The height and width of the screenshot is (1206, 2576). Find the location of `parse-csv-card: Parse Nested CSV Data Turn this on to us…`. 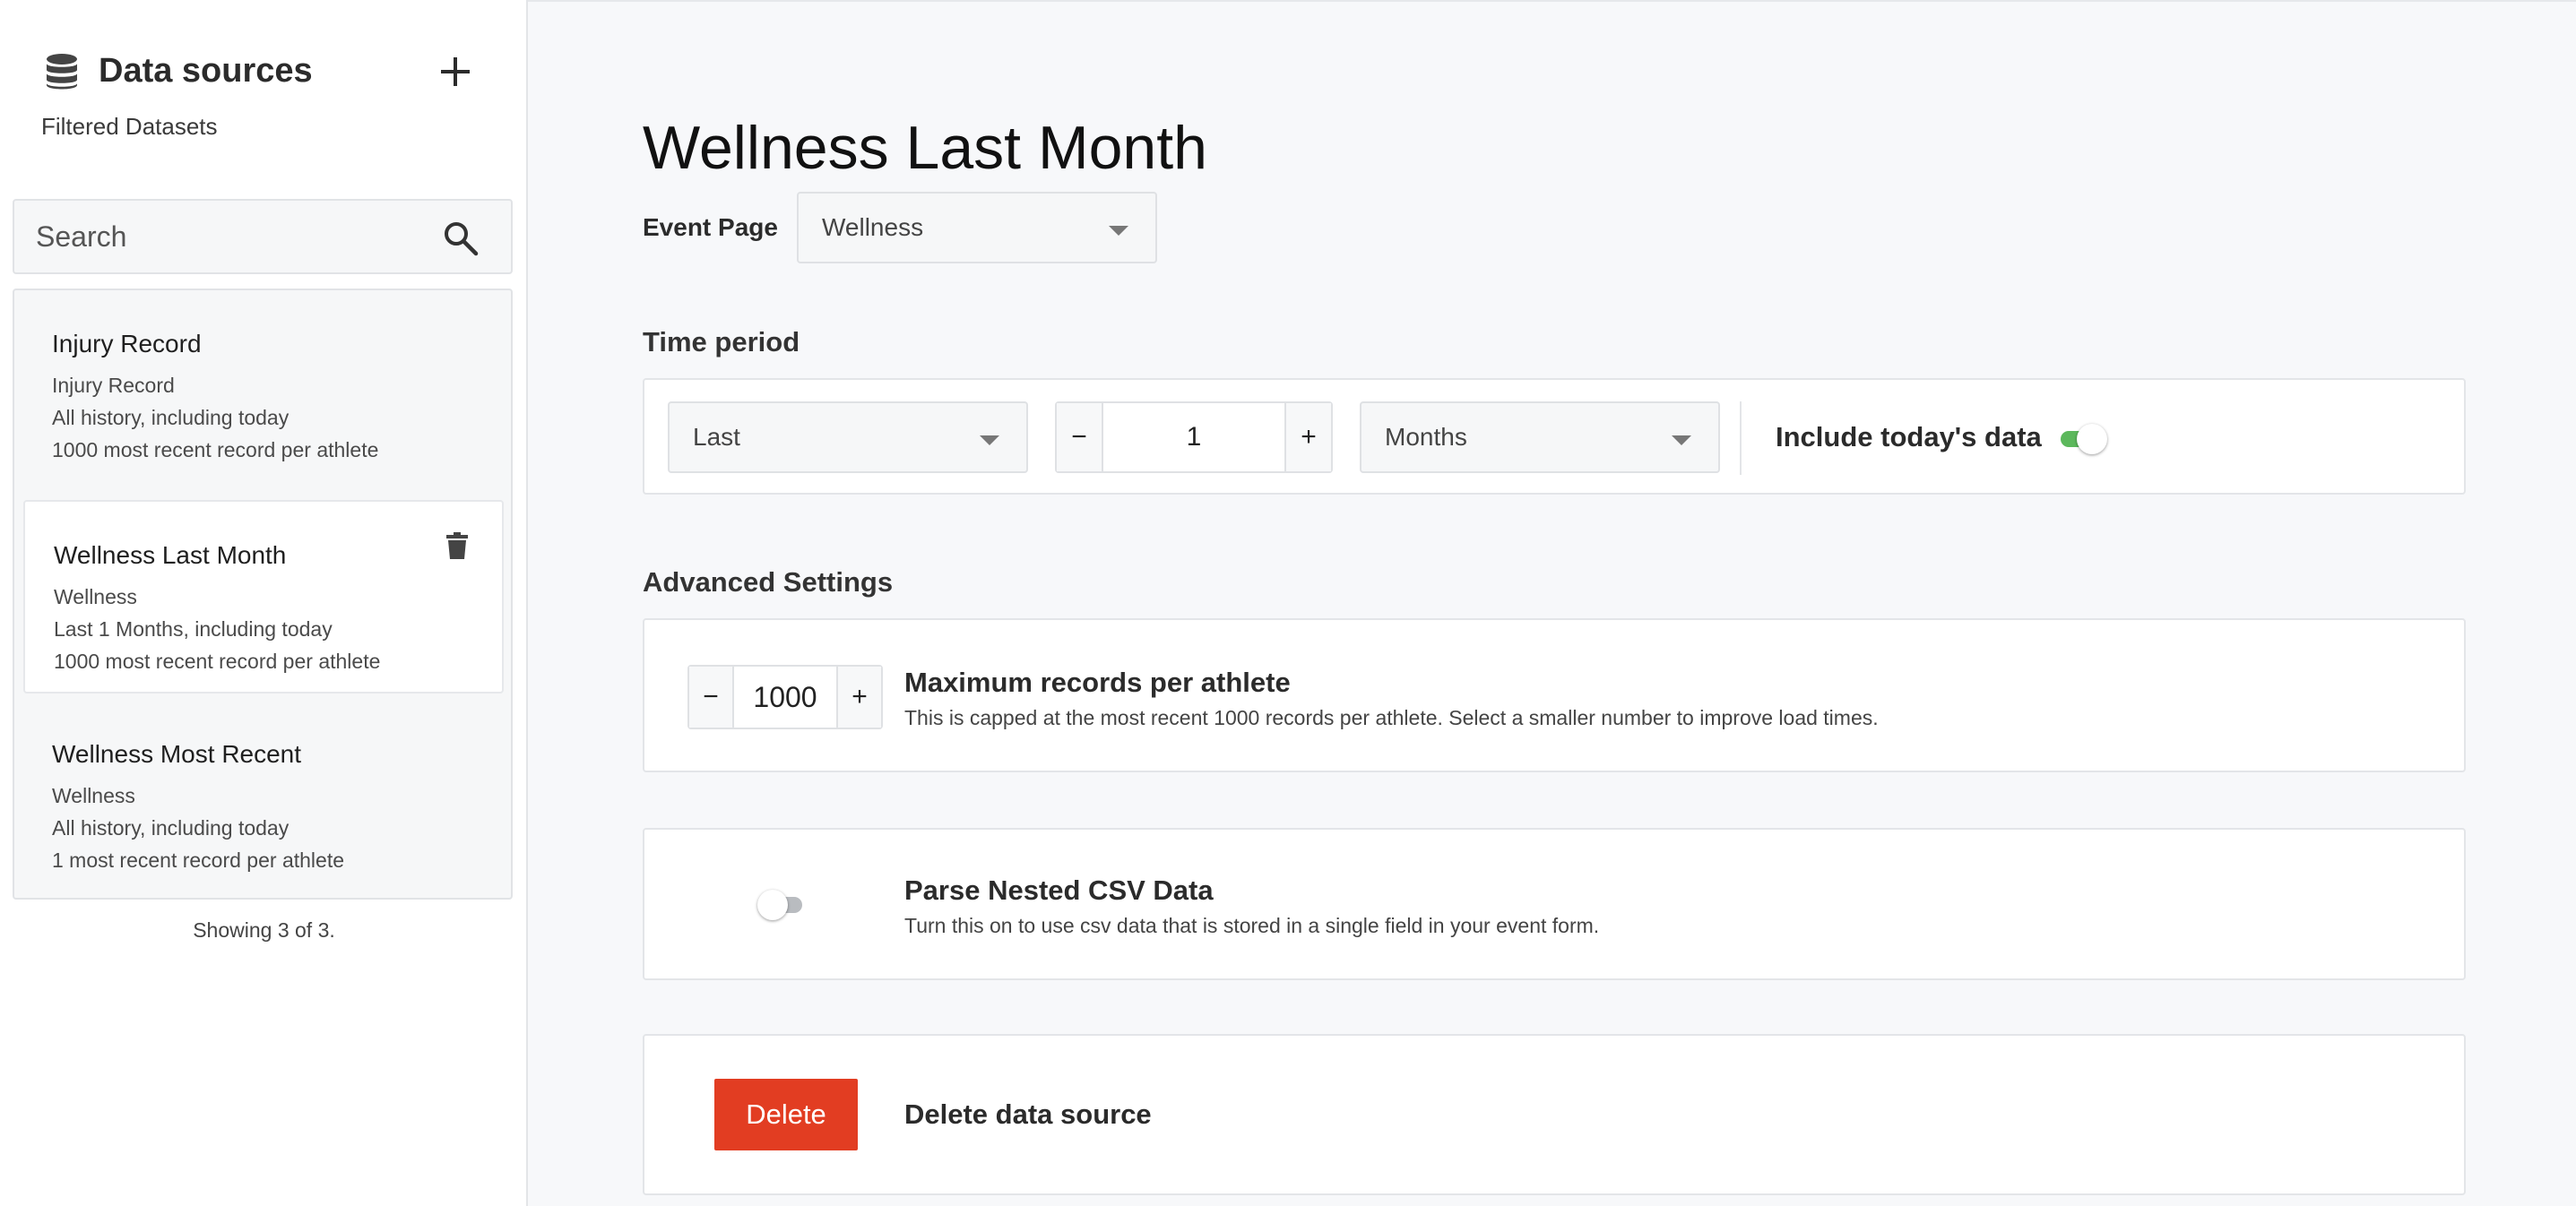

parse-csv-card: Parse Nested CSV Data Turn this on to us… is located at coordinates (1554, 904).